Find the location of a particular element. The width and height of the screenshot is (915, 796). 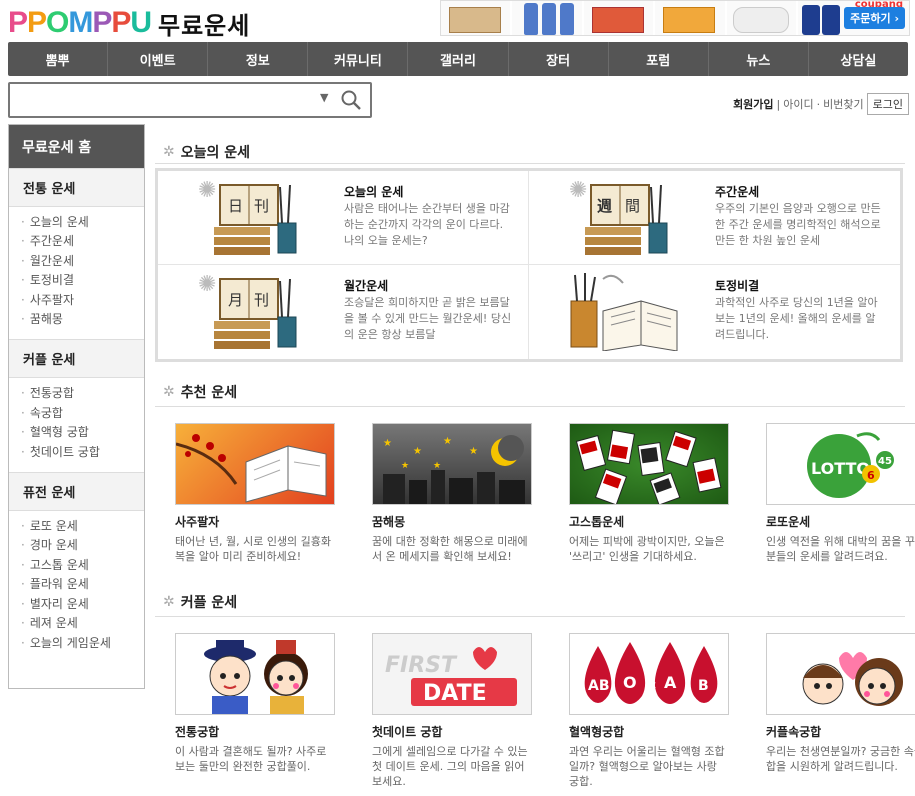

sidebar-item: 속궁합 is located at coordinates (82, 413).